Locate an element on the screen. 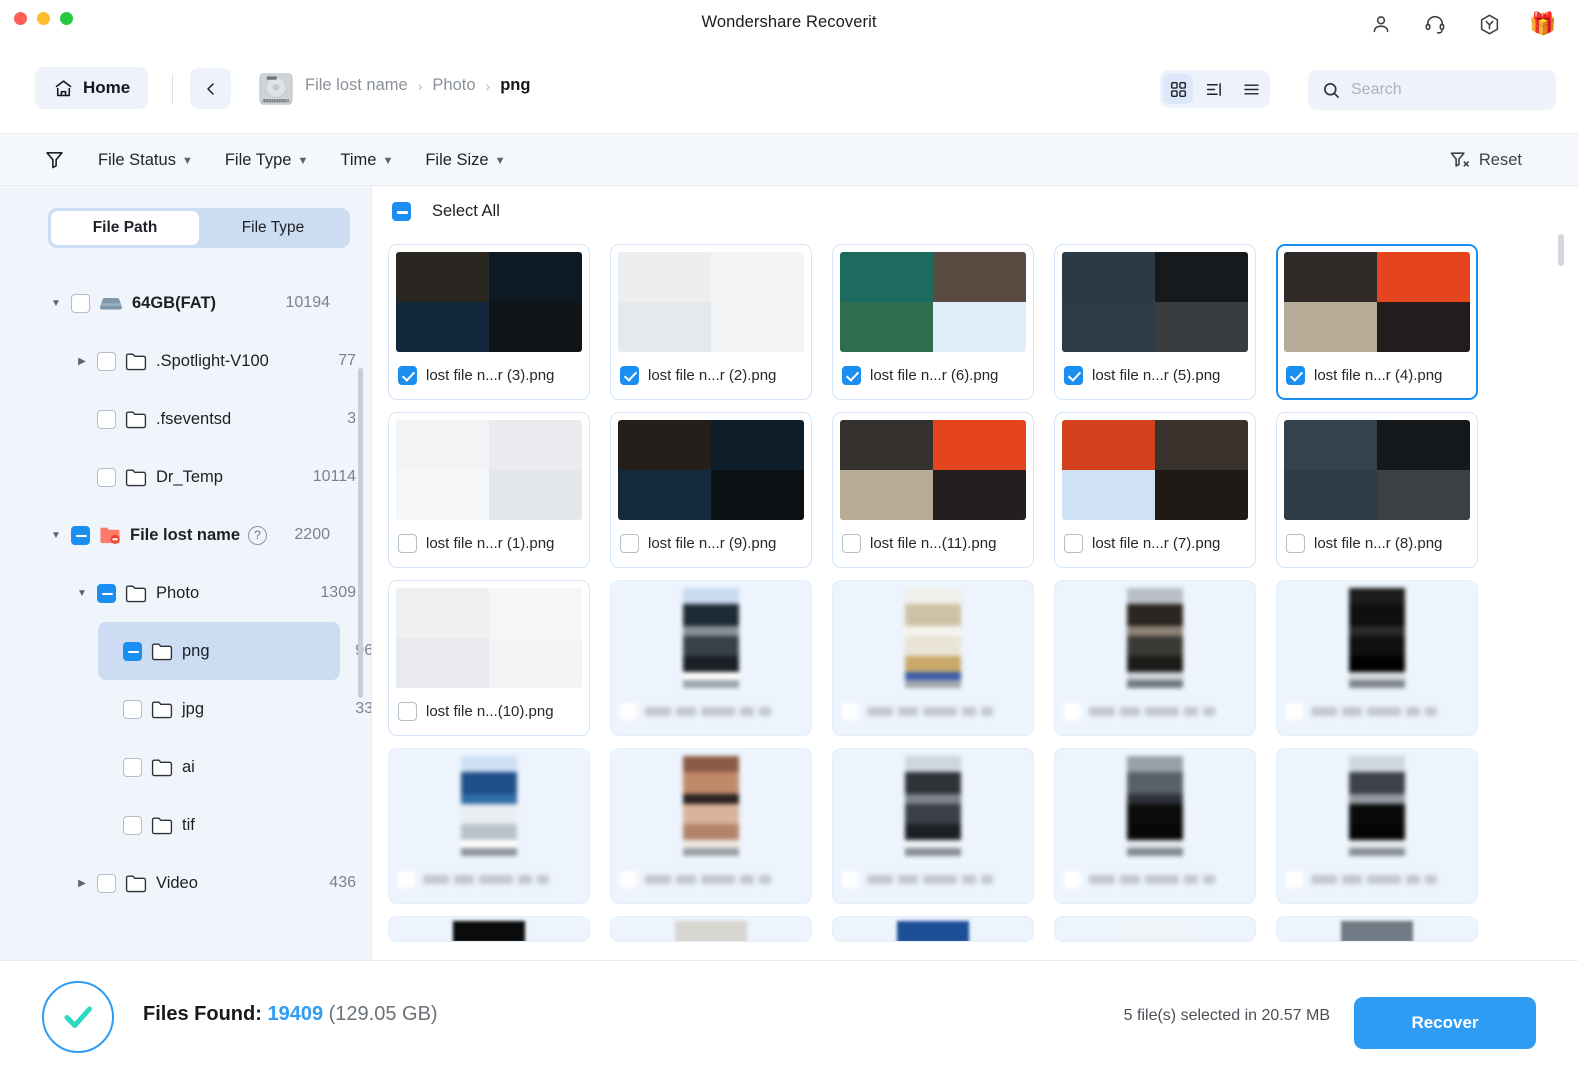  tree-item-png: png964 is located at coordinates (234, 651).